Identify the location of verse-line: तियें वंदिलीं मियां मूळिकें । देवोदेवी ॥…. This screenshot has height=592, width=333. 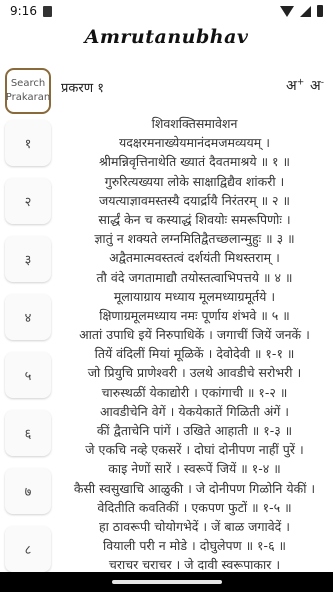
(194, 354).